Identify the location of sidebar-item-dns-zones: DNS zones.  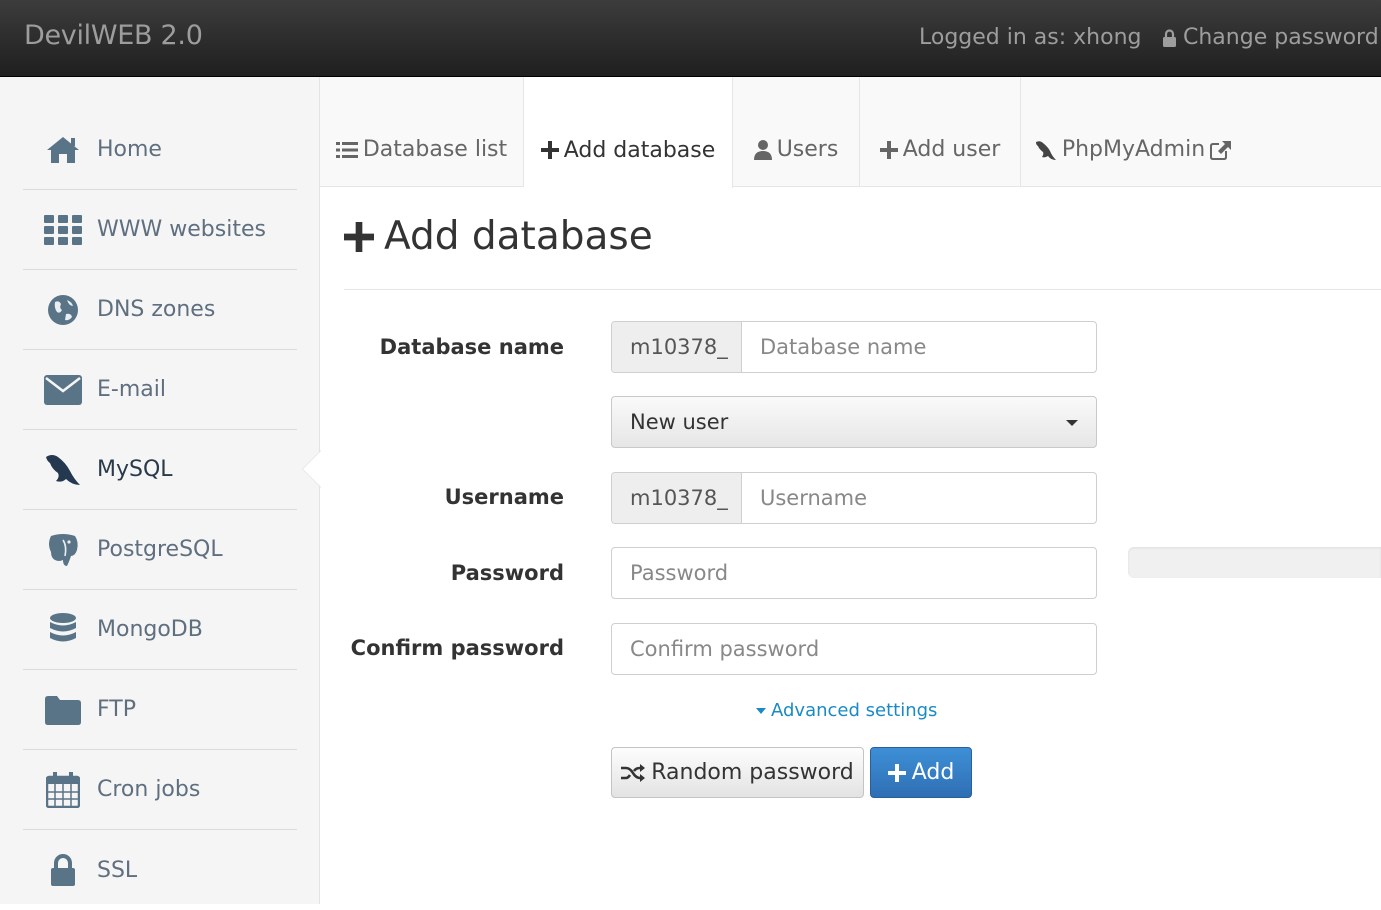
(160, 310).